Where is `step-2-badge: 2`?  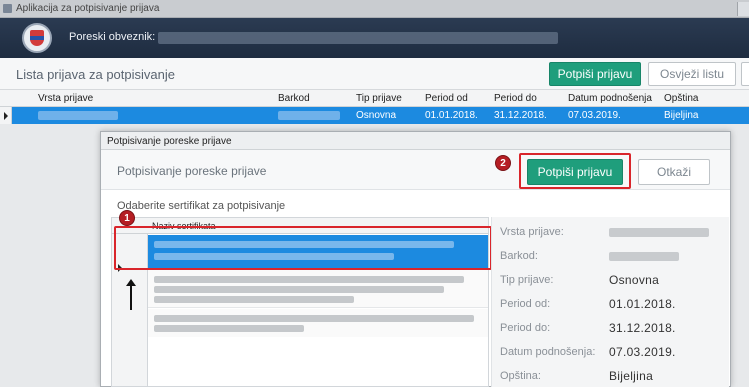
step-2-badge: 2 is located at coordinates (503, 163).